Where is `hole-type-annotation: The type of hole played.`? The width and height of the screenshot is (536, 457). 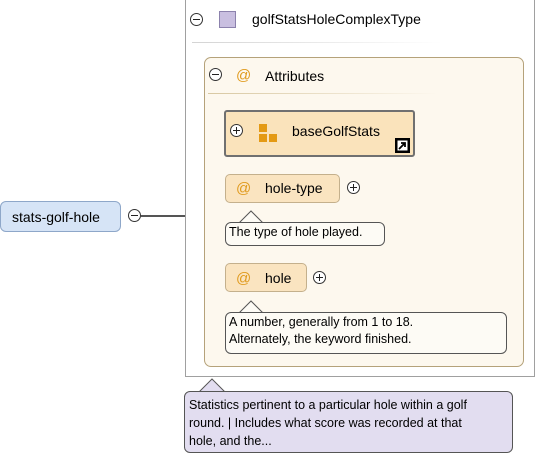 hole-type-annotation: The type of hole played. is located at coordinates (305, 234).